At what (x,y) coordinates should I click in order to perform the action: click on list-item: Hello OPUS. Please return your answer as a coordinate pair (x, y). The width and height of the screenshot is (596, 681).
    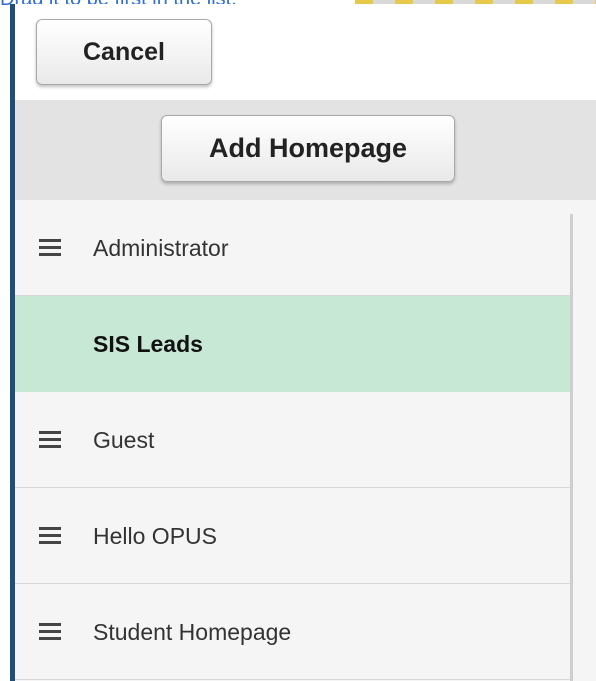
    Looking at the image, I should click on (294, 536).